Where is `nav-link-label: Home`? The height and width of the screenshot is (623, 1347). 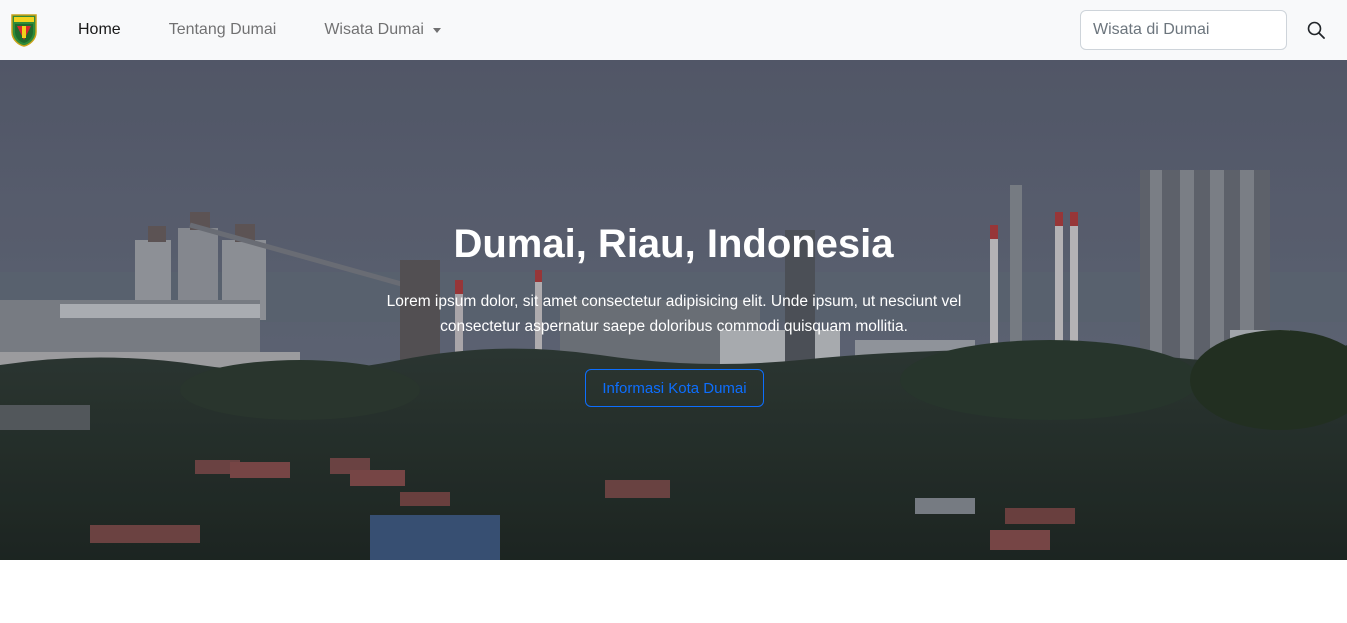
nav-link-label: Home is located at coordinates (99, 29).